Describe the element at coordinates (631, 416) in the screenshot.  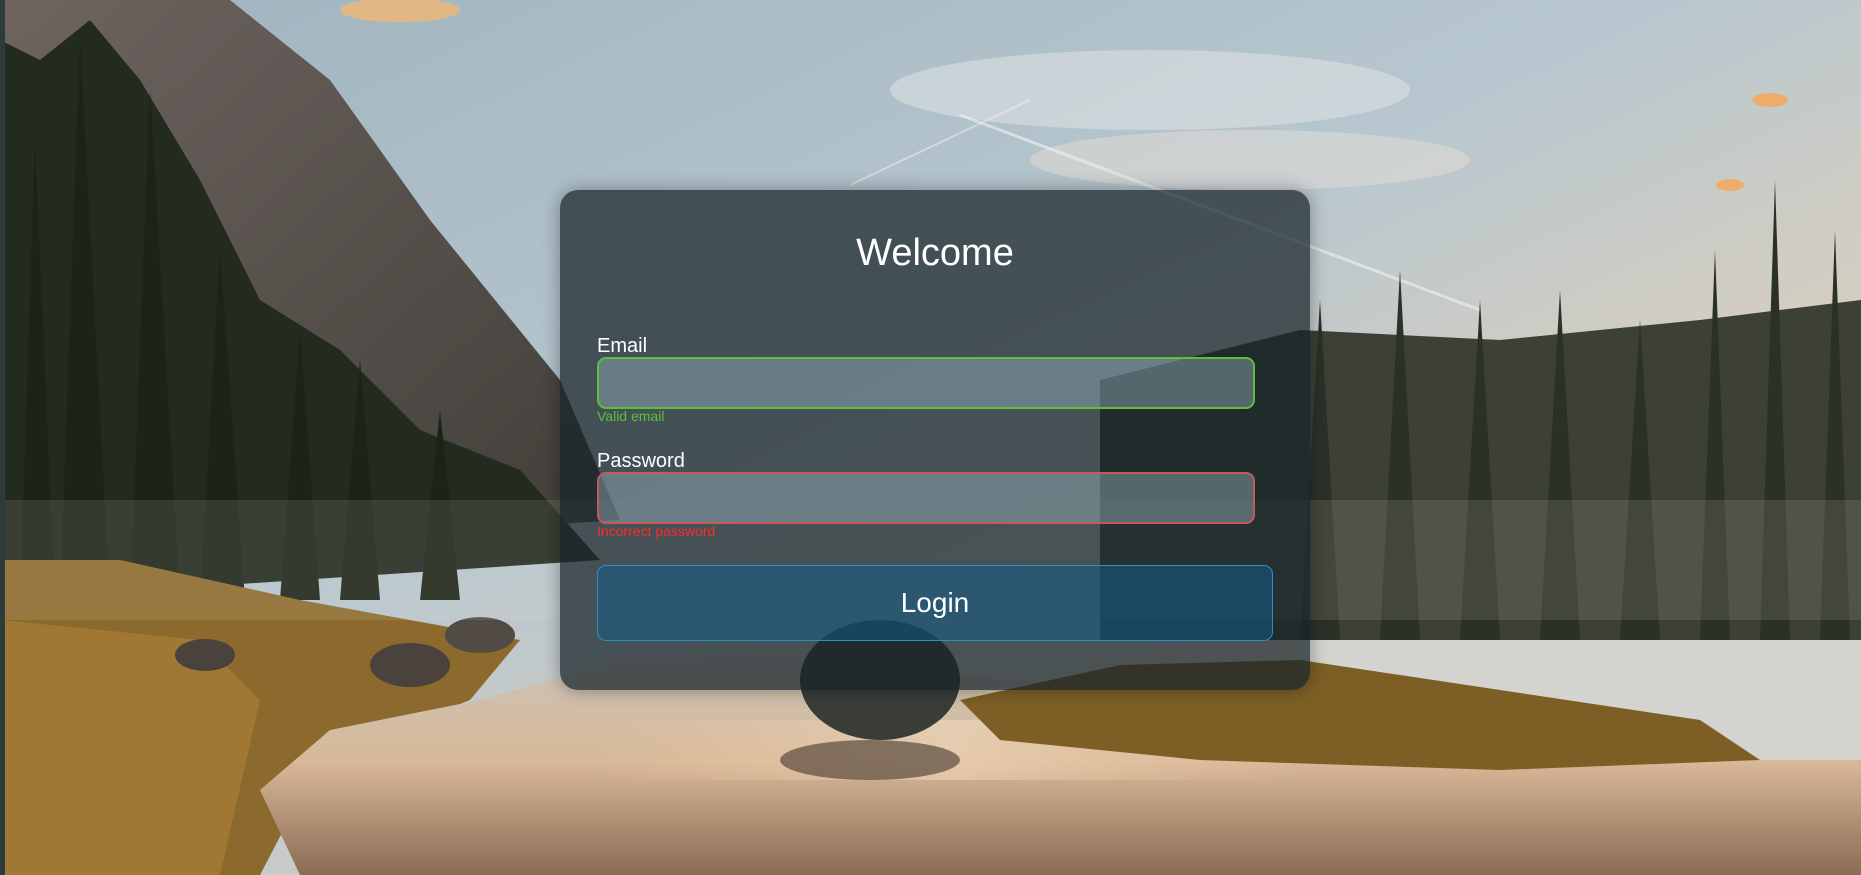
I see `email-valid-message: Valid email` at that location.